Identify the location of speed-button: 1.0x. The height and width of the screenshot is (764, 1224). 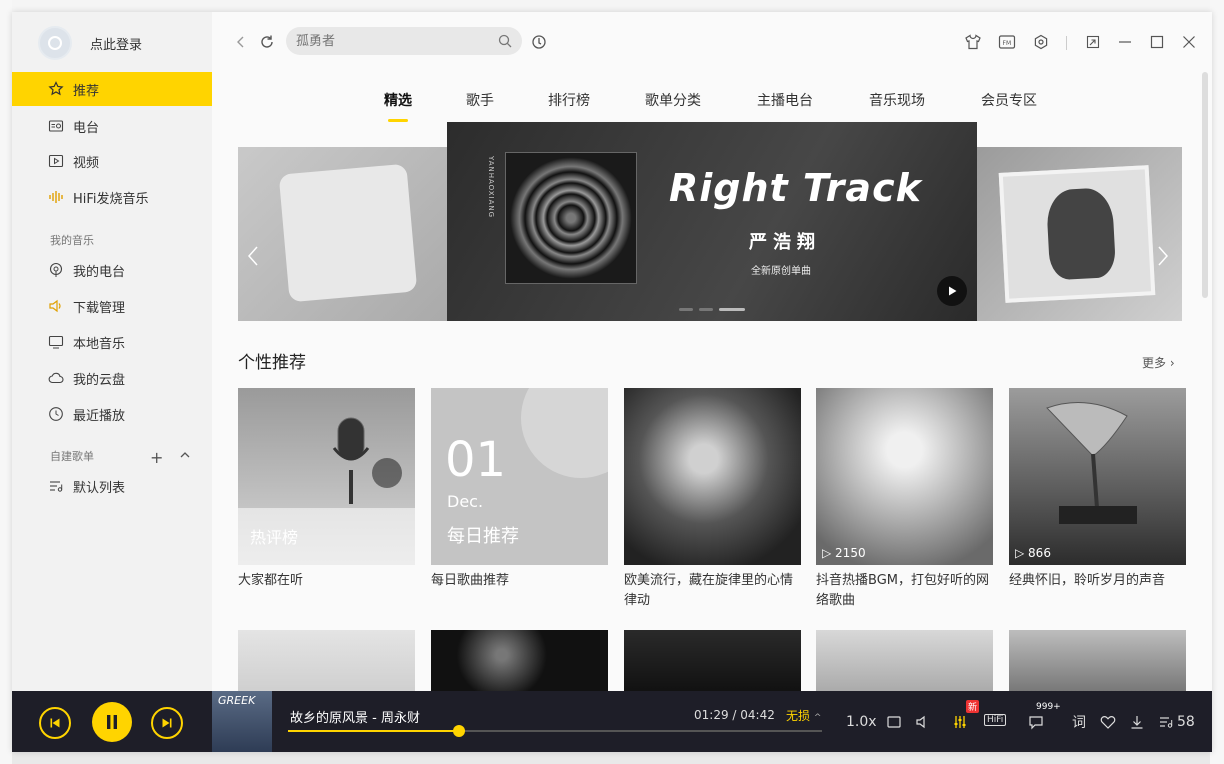
(861, 722).